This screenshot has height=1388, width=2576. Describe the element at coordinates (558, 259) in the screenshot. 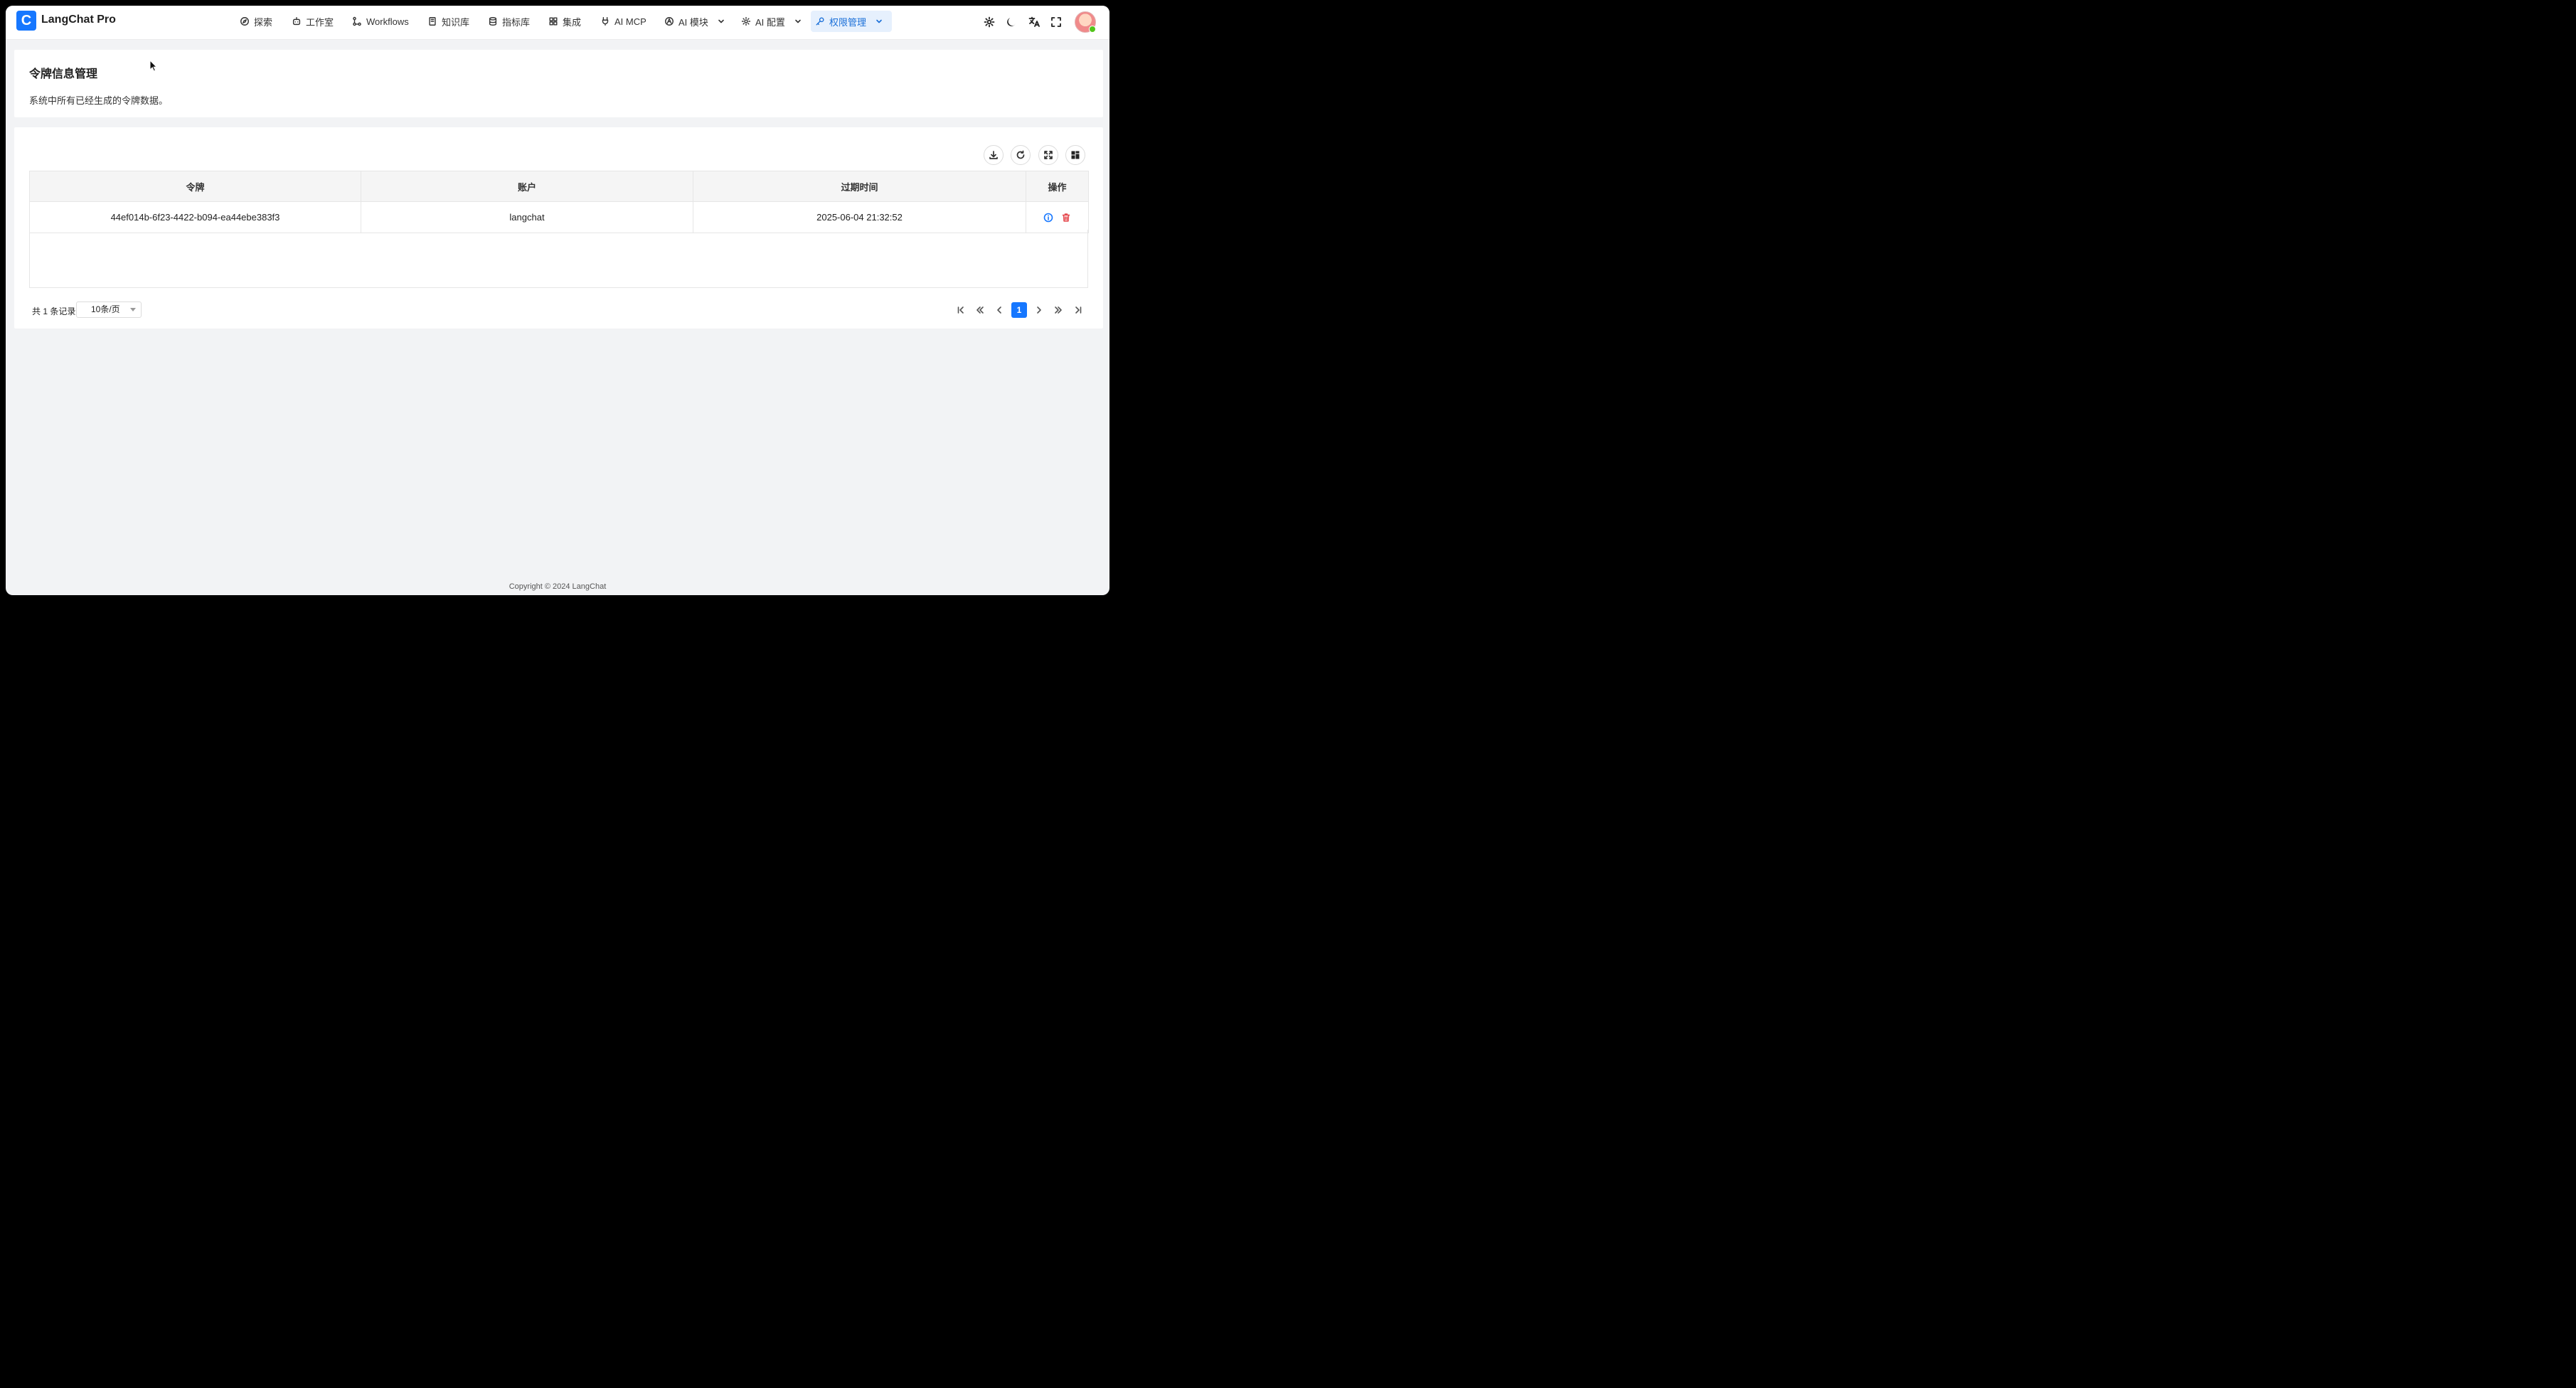

I see `table-empty-area` at that location.